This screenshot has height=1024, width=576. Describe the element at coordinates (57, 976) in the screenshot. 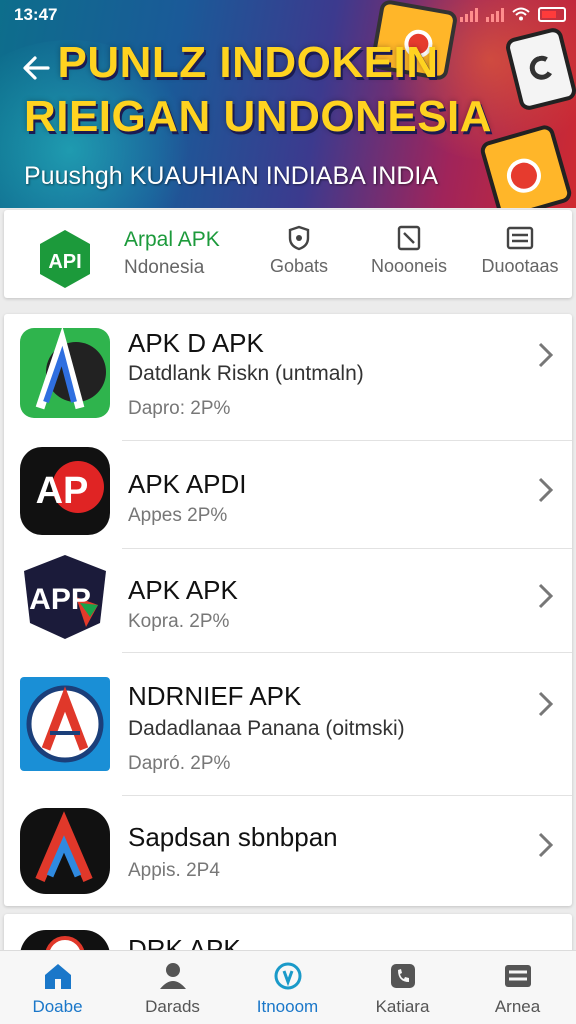

I see `home-icon` at that location.